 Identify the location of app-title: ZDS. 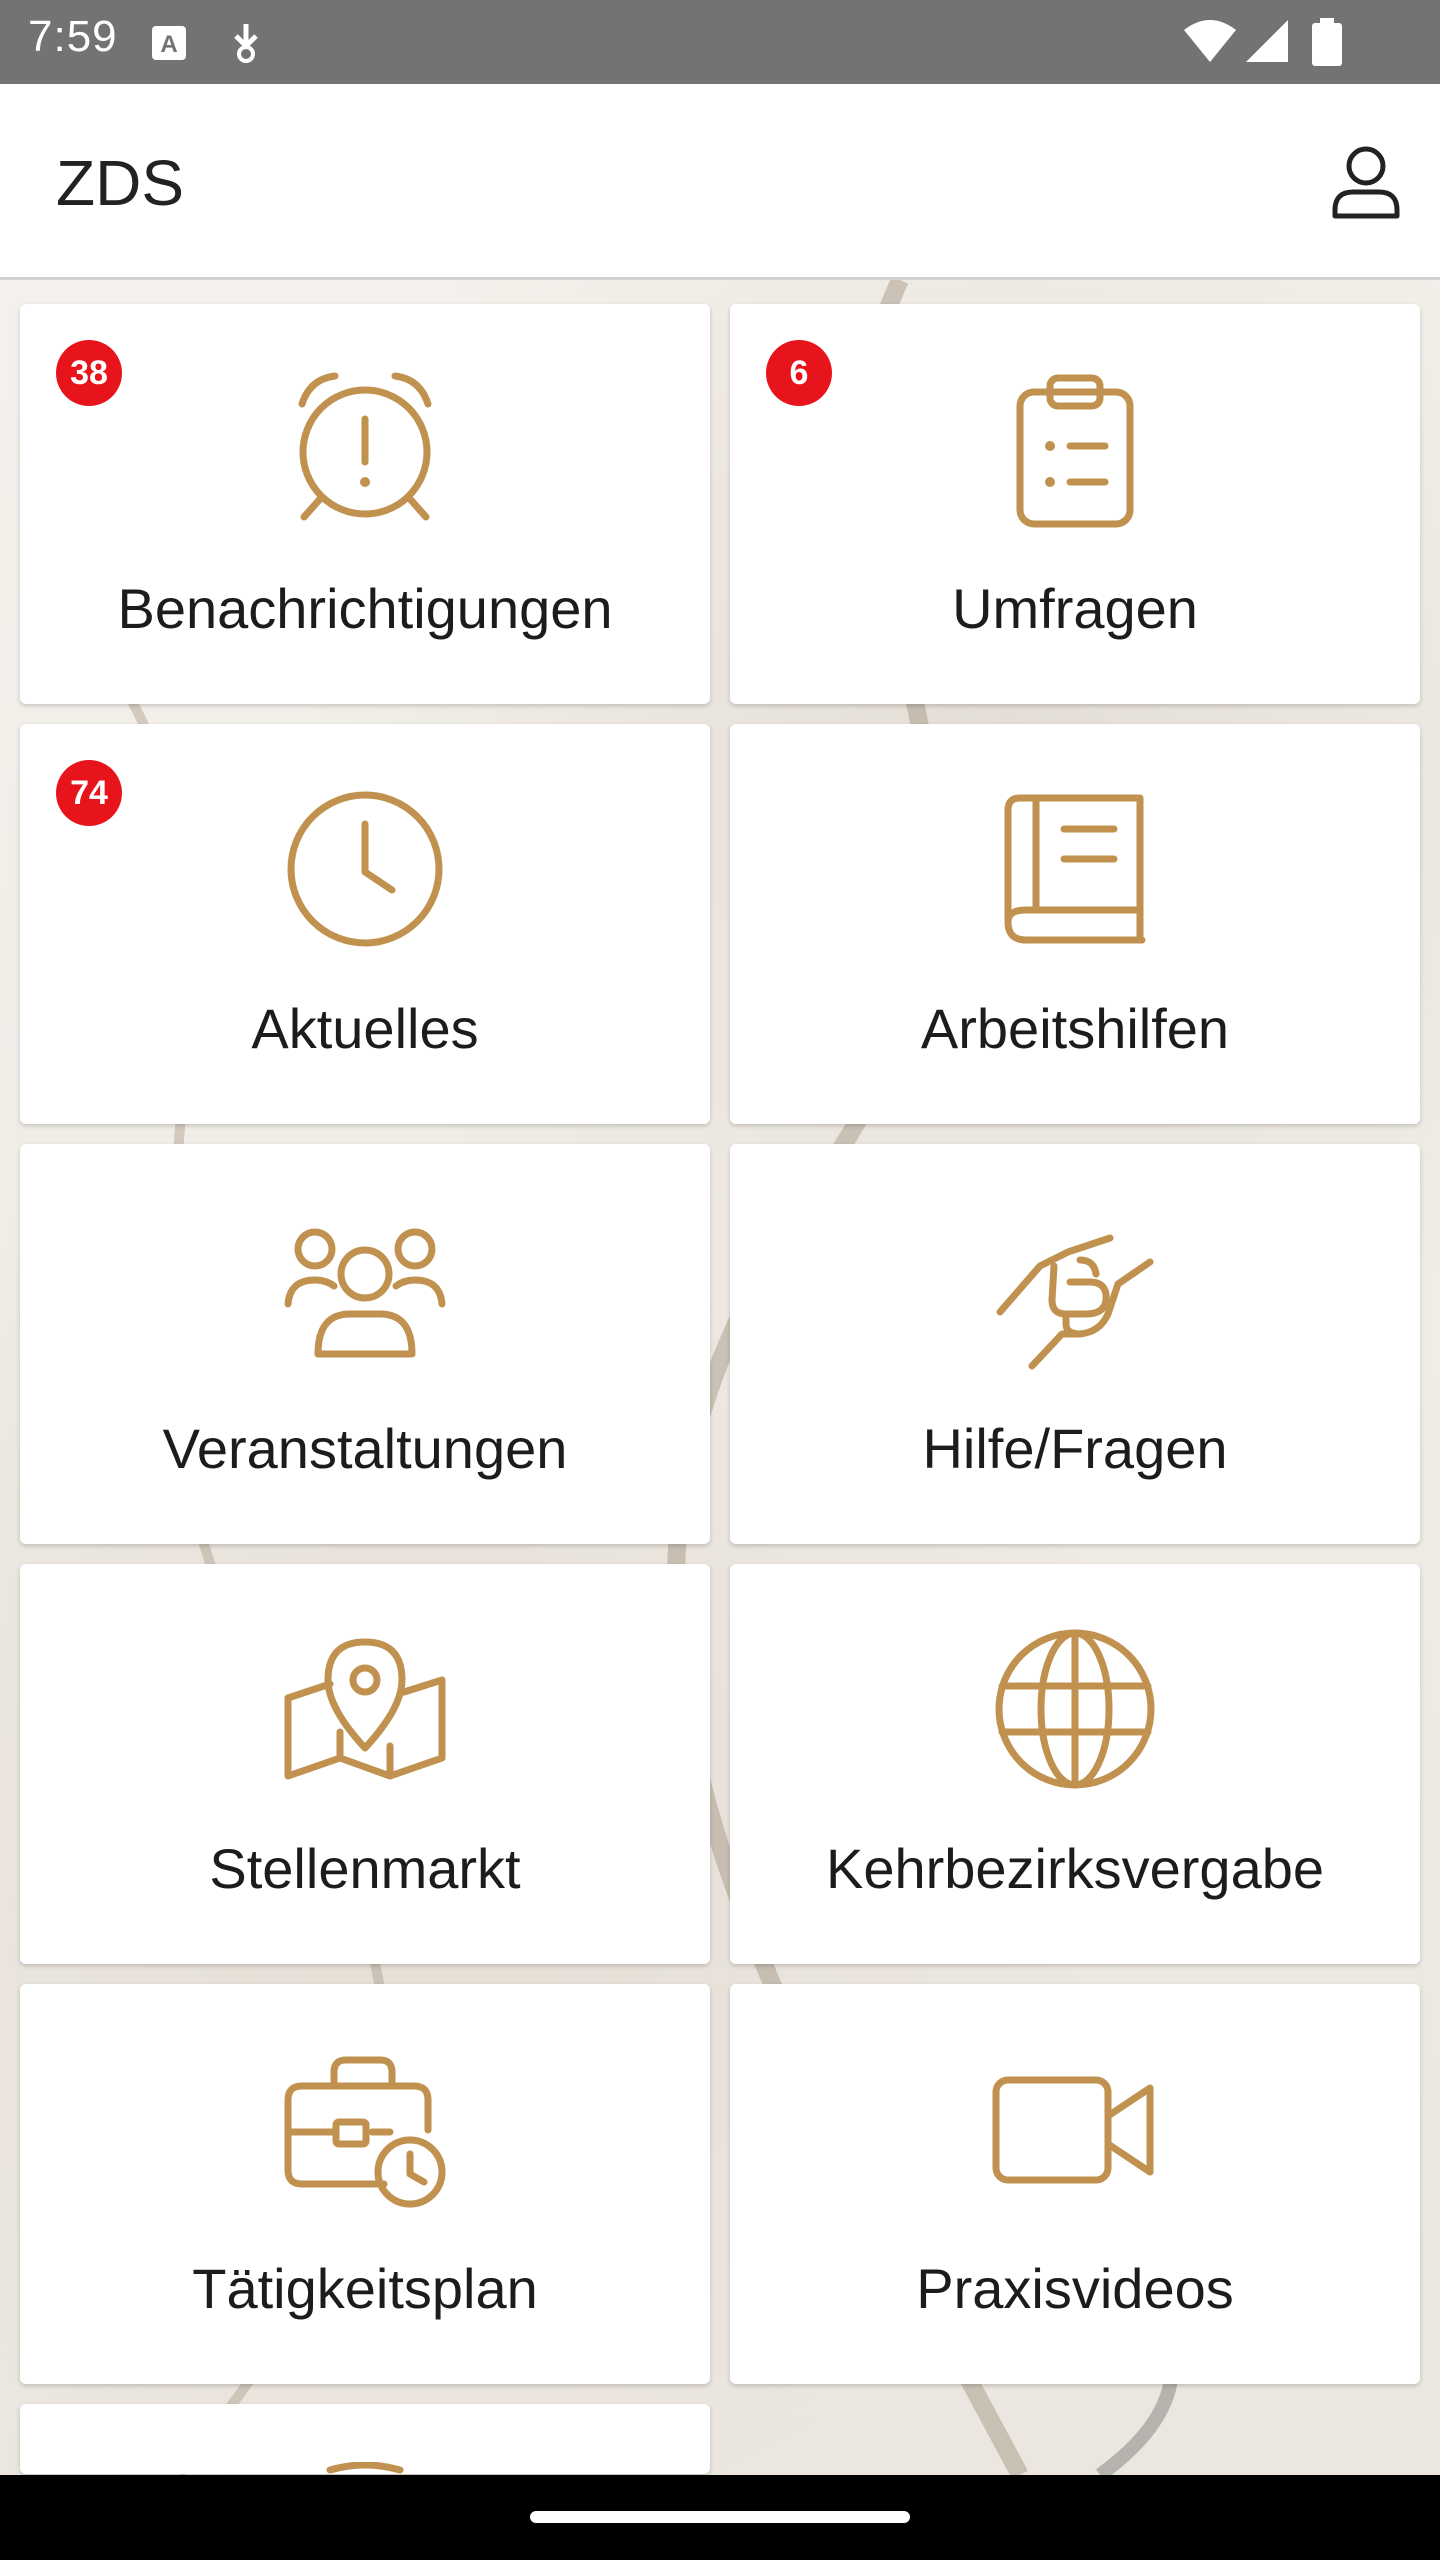
(120, 183).